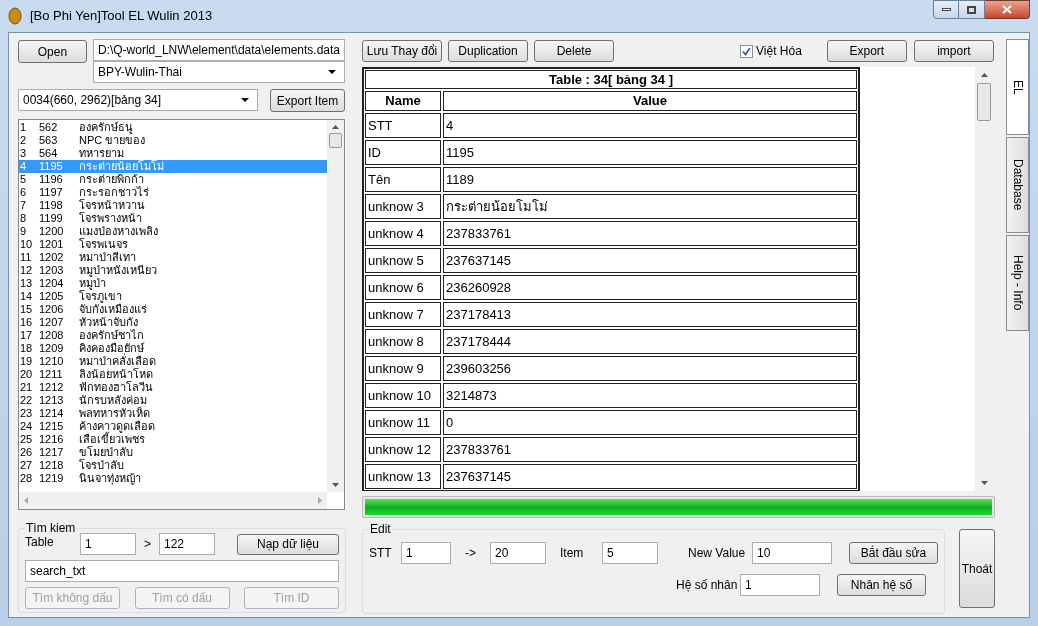 The width and height of the screenshot is (1038, 626). What do you see at coordinates (173, 465) in the screenshot?
I see `list-item: 27 1218 โจรป่าลับ` at bounding box center [173, 465].